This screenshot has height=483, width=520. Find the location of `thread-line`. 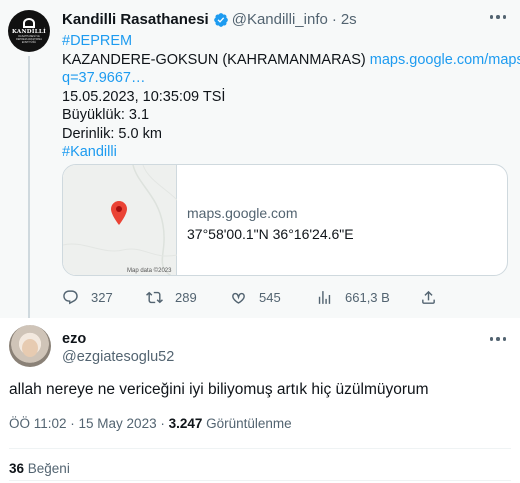

thread-line is located at coordinates (29, 187).